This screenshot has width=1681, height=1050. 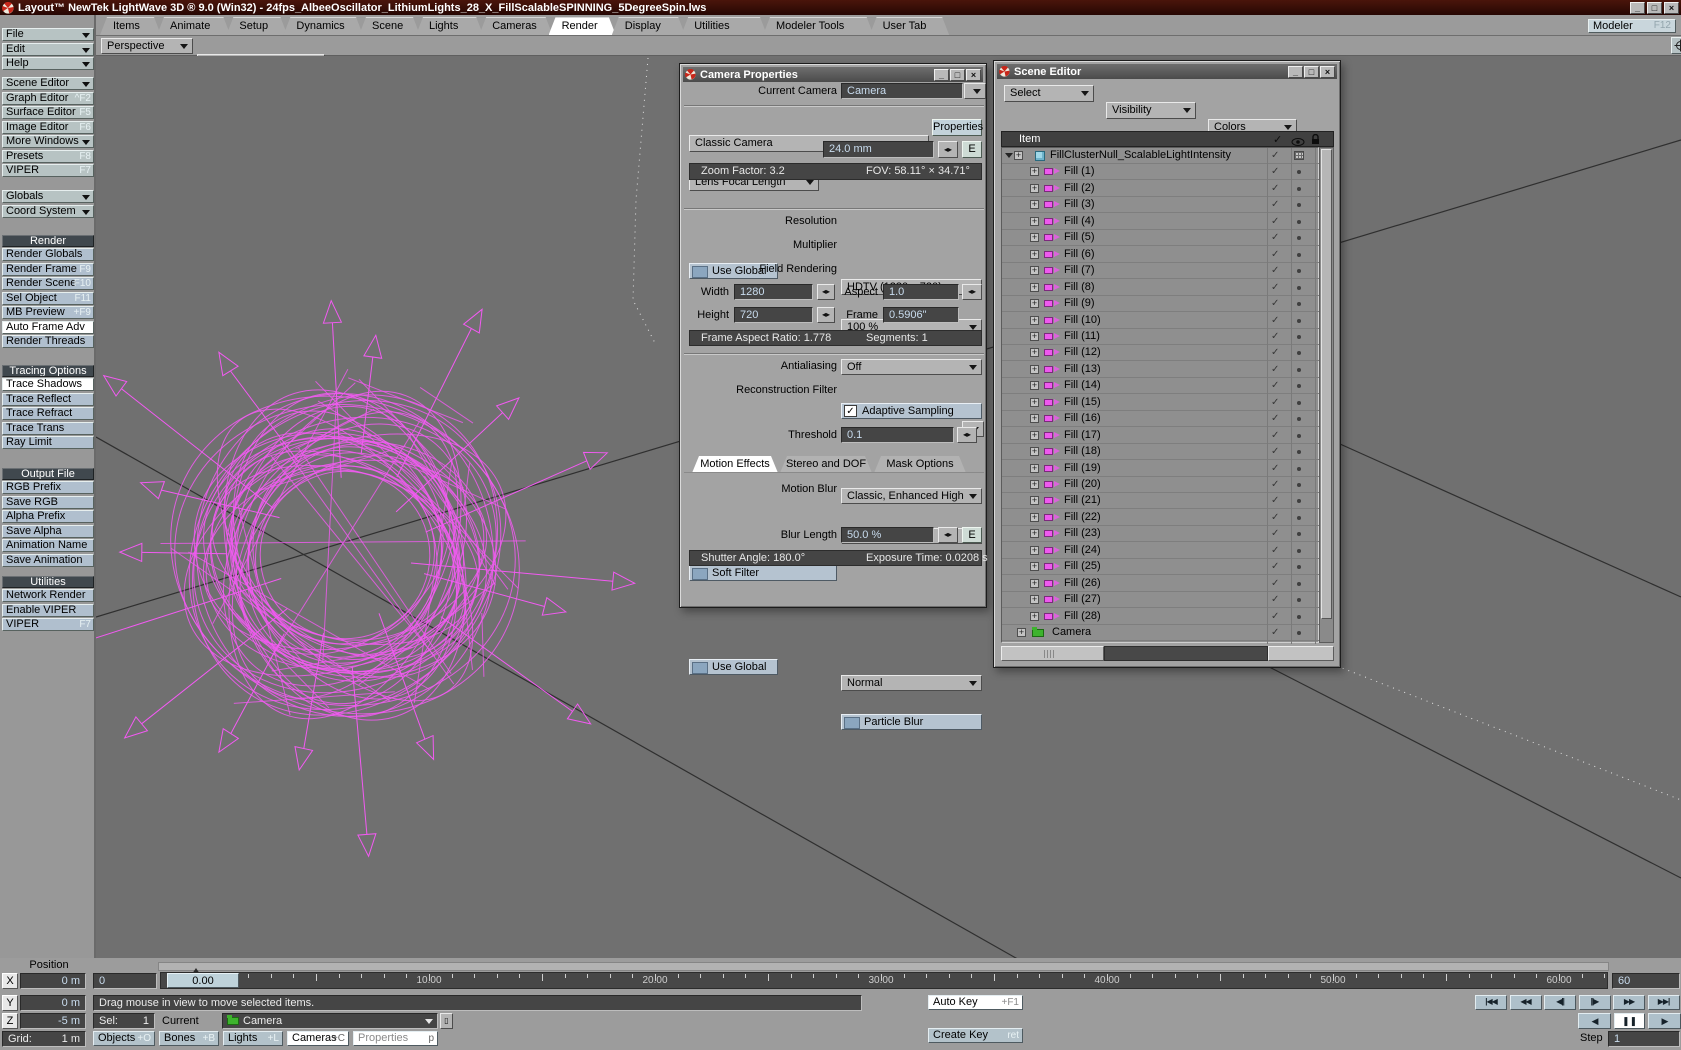 What do you see at coordinates (648, 26) in the screenshot?
I see `tab-display: Display` at bounding box center [648, 26].